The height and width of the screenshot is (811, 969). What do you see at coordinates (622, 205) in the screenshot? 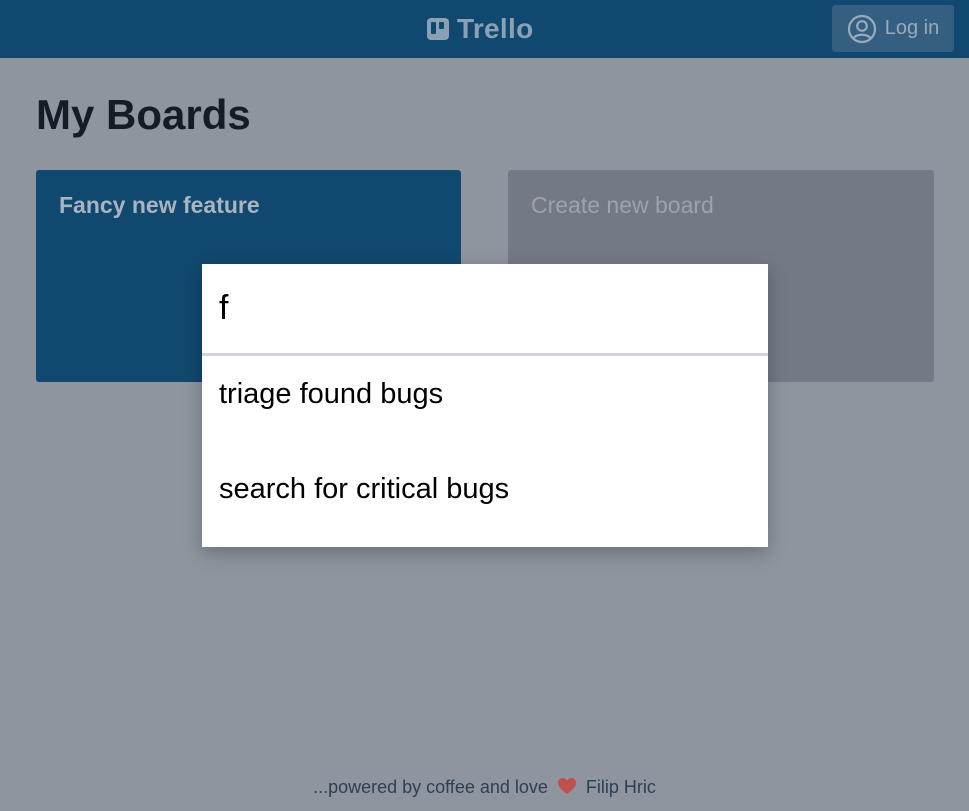
I see `create-board-label: Create new board` at bounding box center [622, 205].